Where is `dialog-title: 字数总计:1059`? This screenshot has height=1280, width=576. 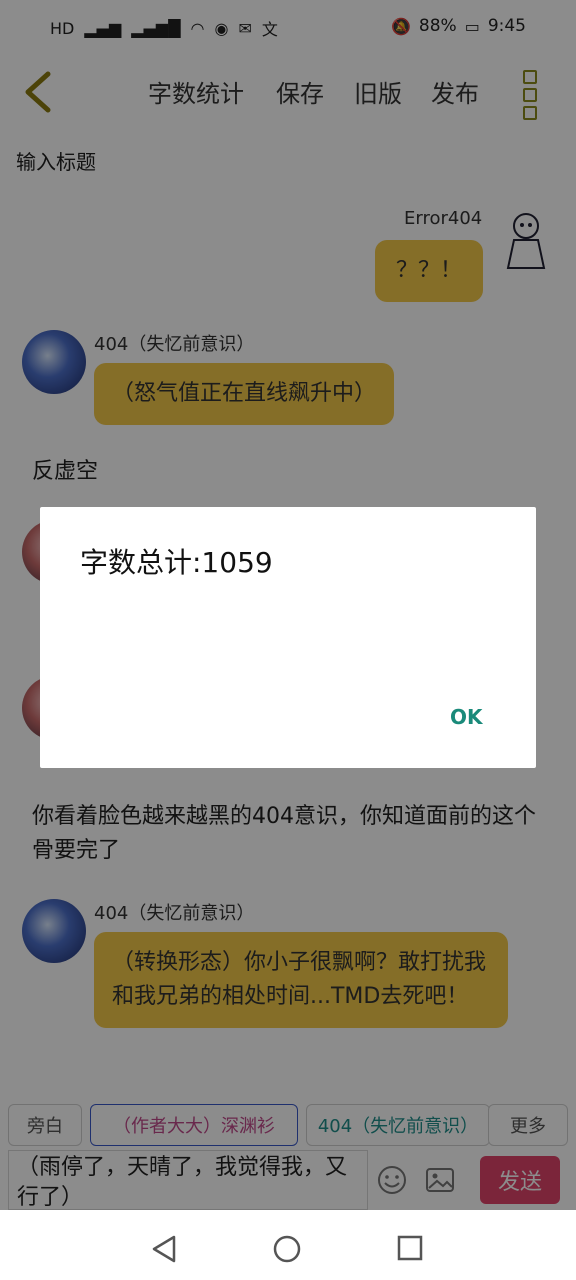
dialog-title: 字数总计:1059 is located at coordinates (176, 562).